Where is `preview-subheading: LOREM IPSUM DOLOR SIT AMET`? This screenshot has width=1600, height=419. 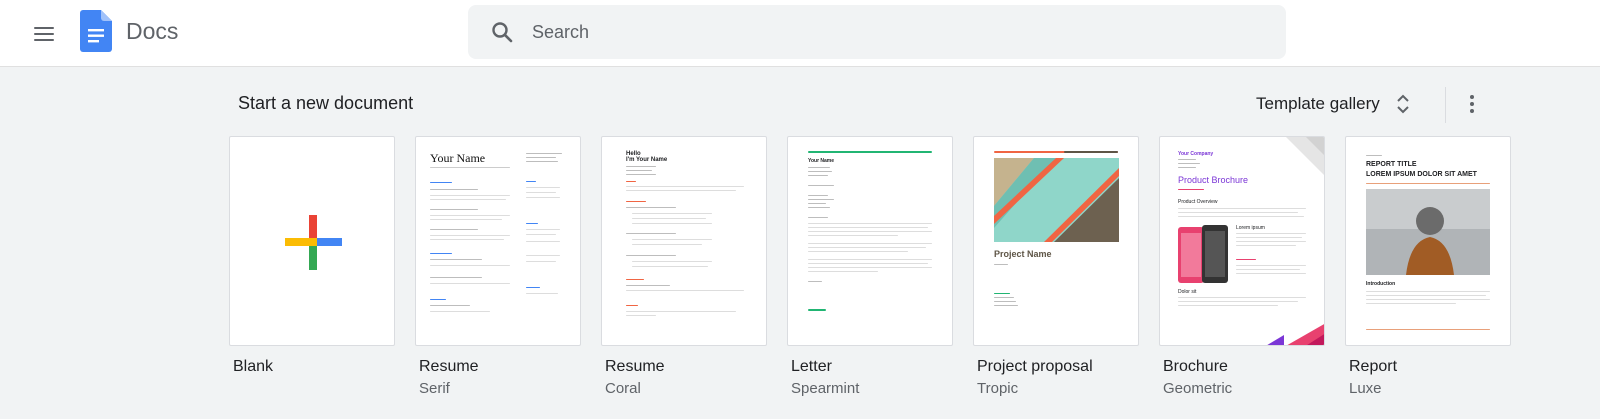 preview-subheading: LOREM IPSUM DOLOR SIT AMET is located at coordinates (1421, 174).